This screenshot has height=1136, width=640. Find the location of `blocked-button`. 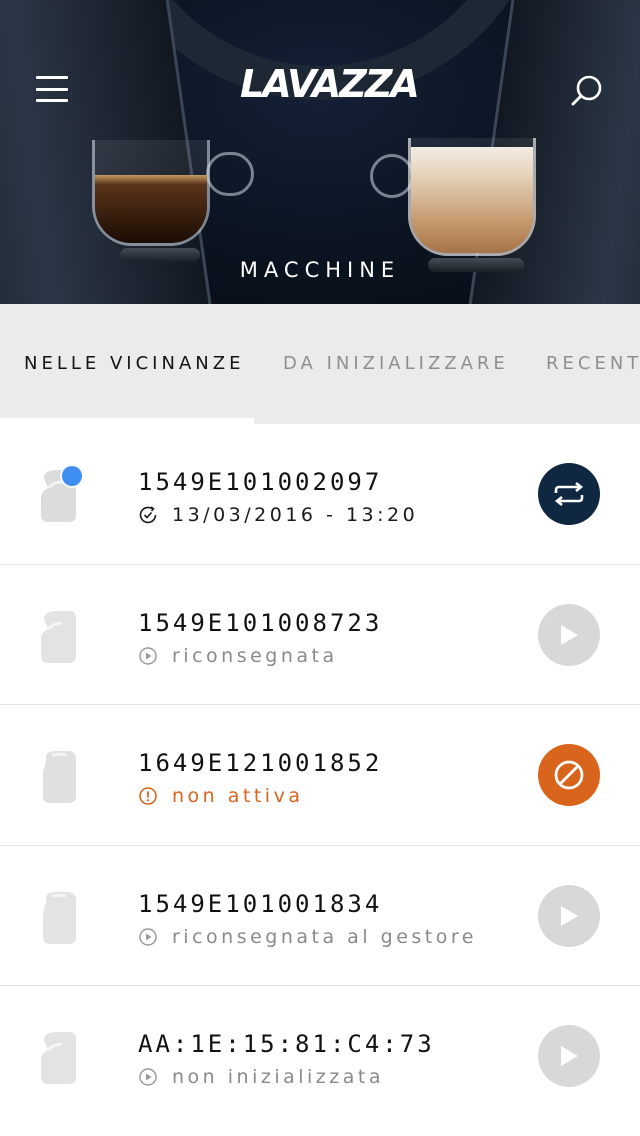

blocked-button is located at coordinates (569, 775).